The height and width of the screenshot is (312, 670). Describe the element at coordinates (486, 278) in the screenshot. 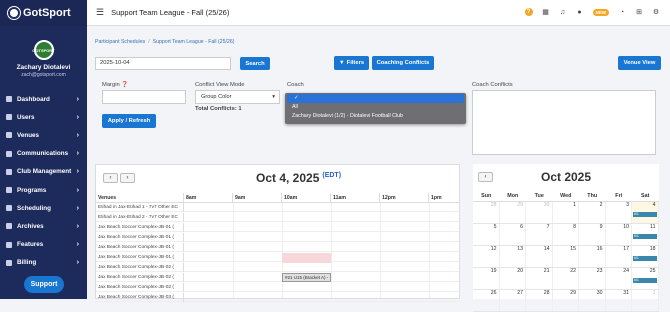

I see `day-cell: 19` at that location.